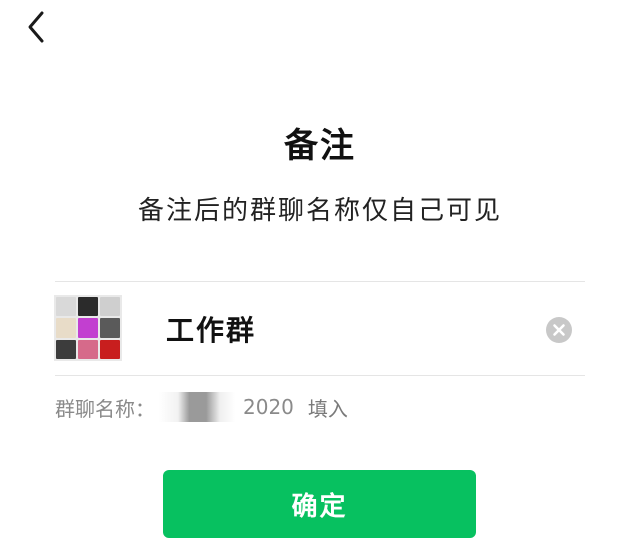 The width and height of the screenshot is (640, 558). I want to click on group-name-number: 2020, so click(268, 407).